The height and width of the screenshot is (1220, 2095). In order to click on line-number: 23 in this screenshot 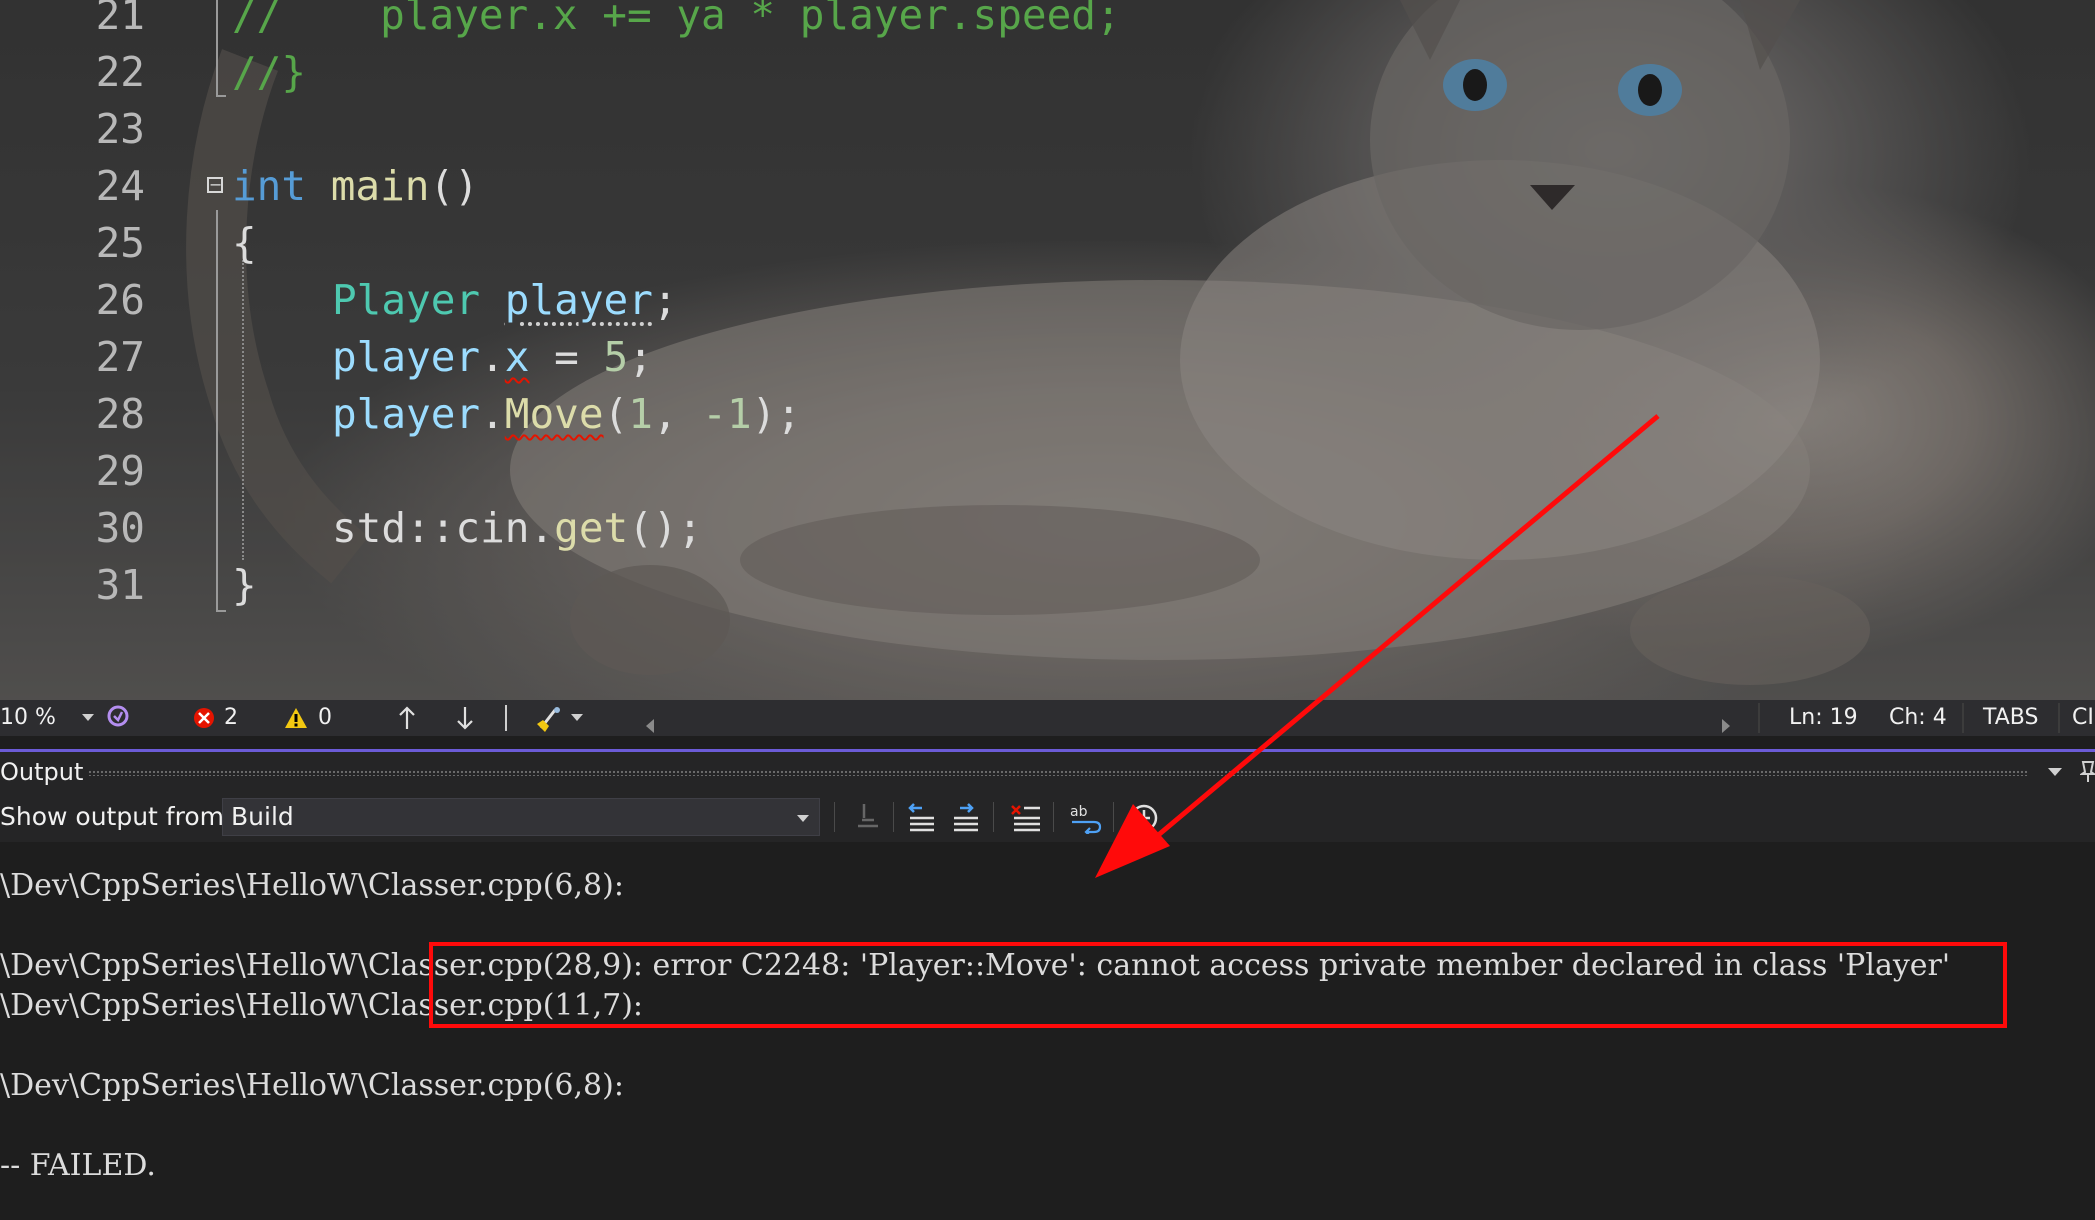, I will do `click(120, 129)`.